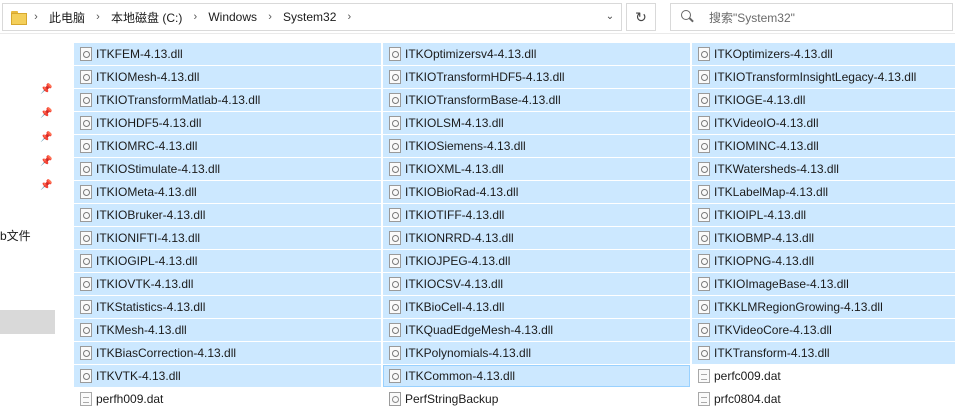  What do you see at coordinates (823, 169) in the screenshot?
I see `file-item: ITKWatersheds-4.13.dll` at bounding box center [823, 169].